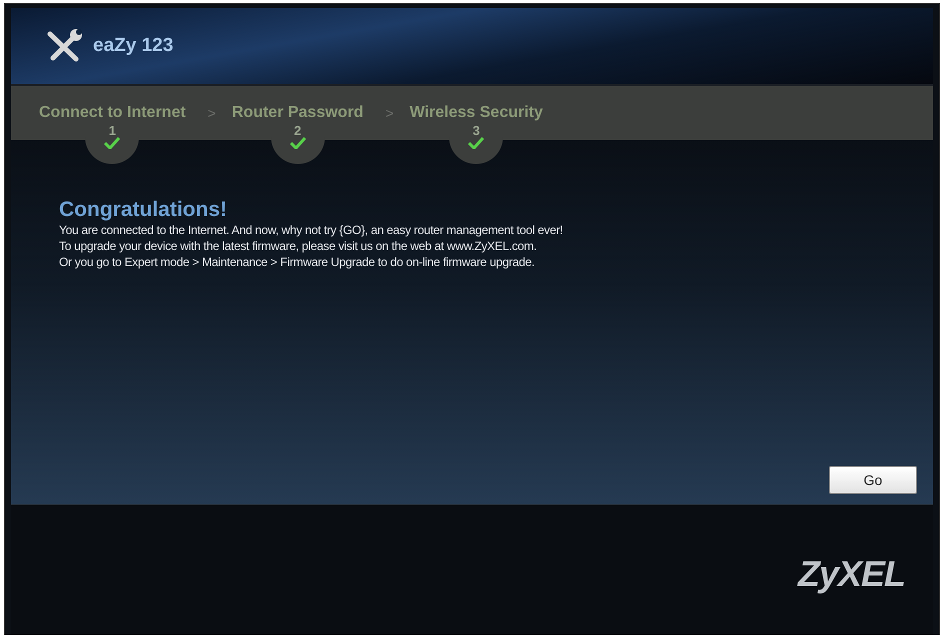 The height and width of the screenshot is (636, 944). Describe the element at coordinates (64, 46) in the screenshot. I see `tools-icon` at that location.